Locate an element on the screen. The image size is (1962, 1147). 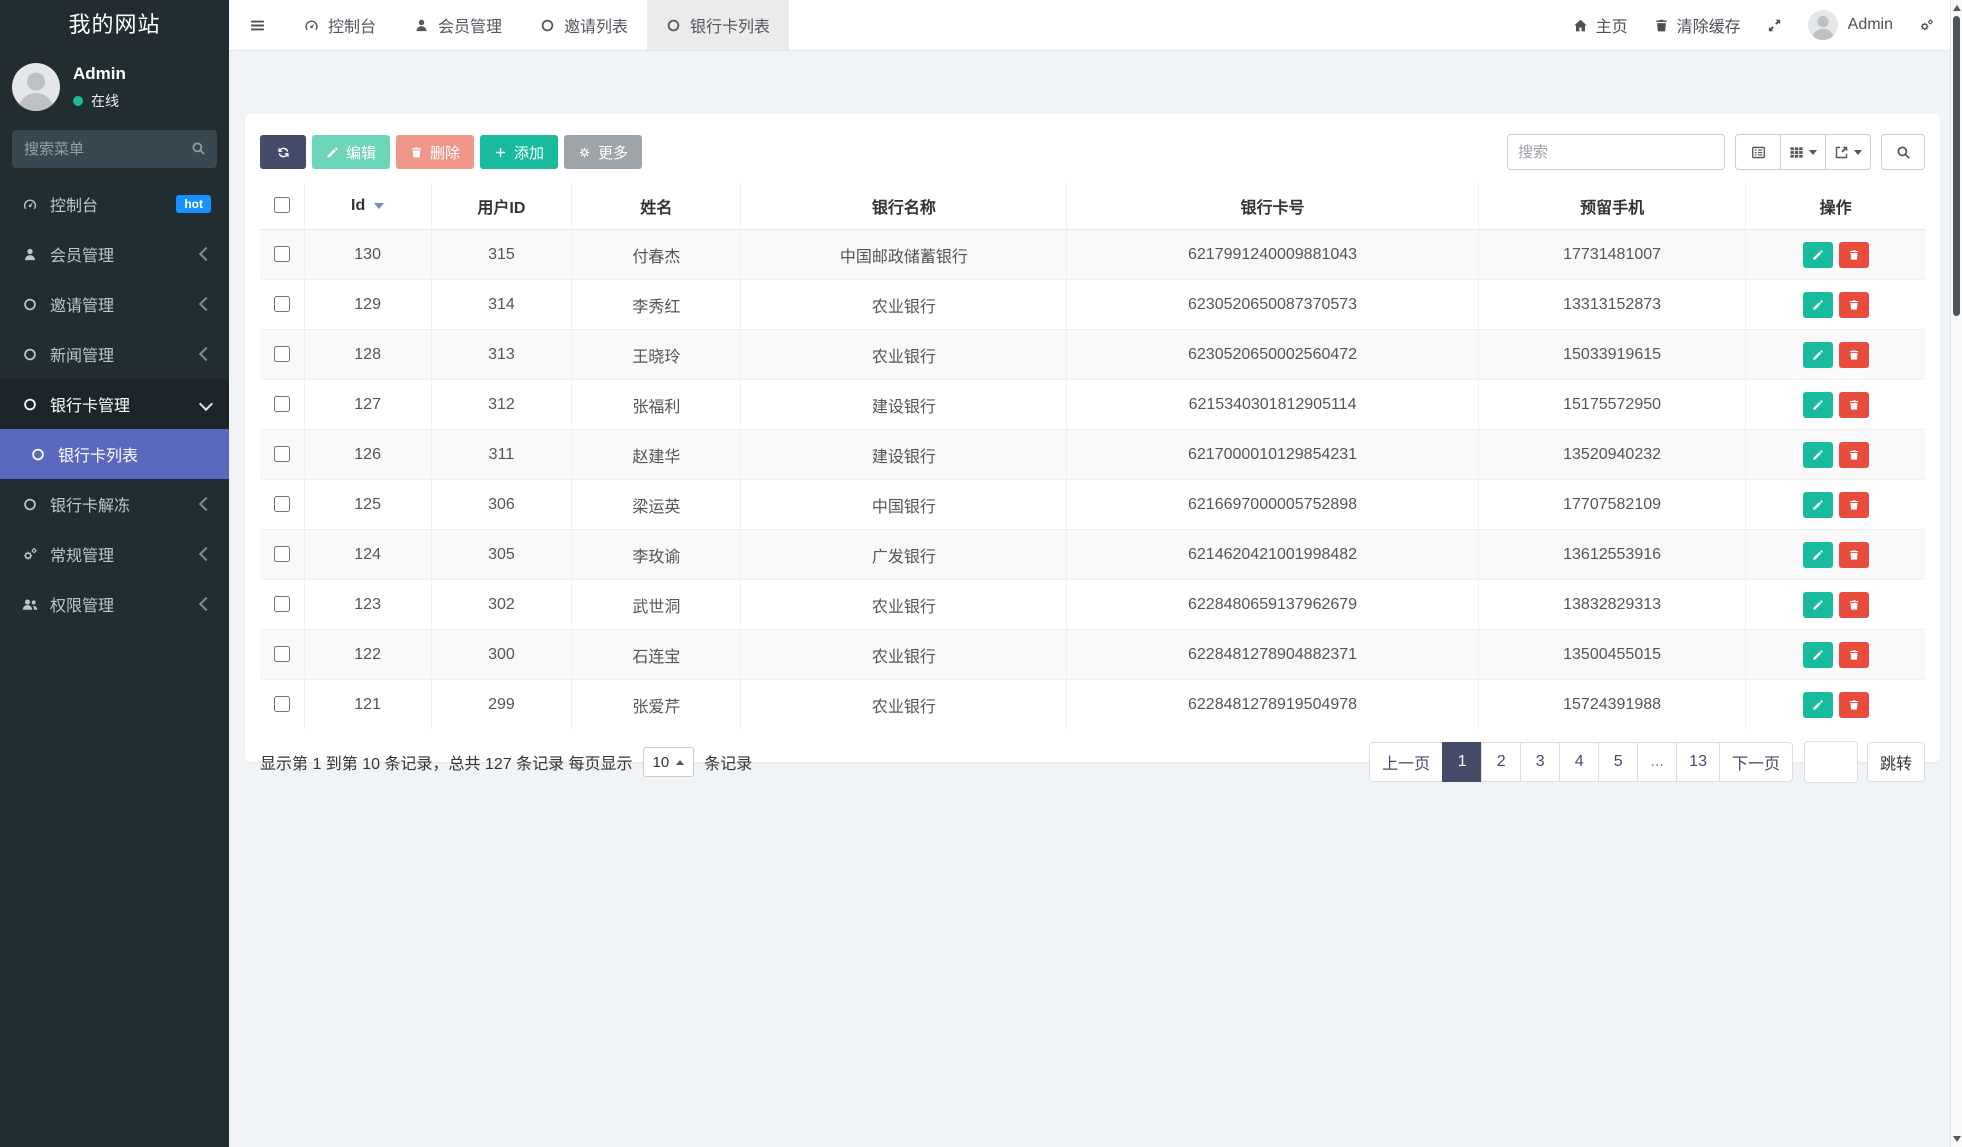
tab-console: 控制台 is located at coordinates (340, 25).